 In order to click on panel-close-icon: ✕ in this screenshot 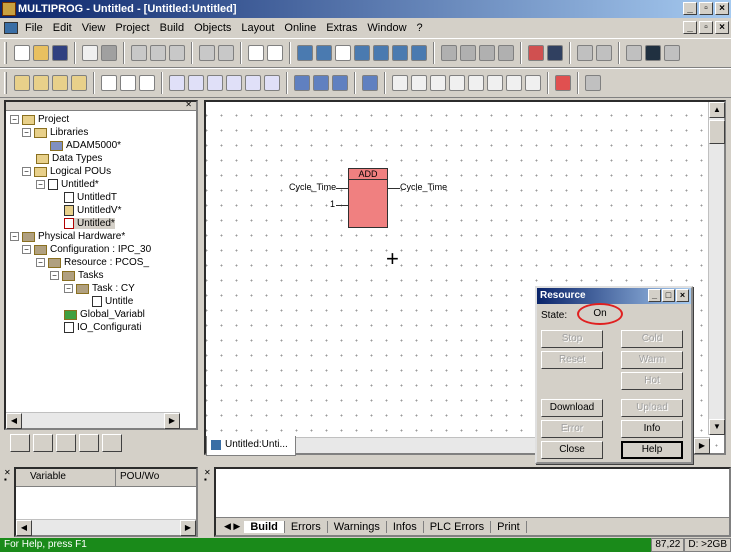, I will do `click(188, 104)`.